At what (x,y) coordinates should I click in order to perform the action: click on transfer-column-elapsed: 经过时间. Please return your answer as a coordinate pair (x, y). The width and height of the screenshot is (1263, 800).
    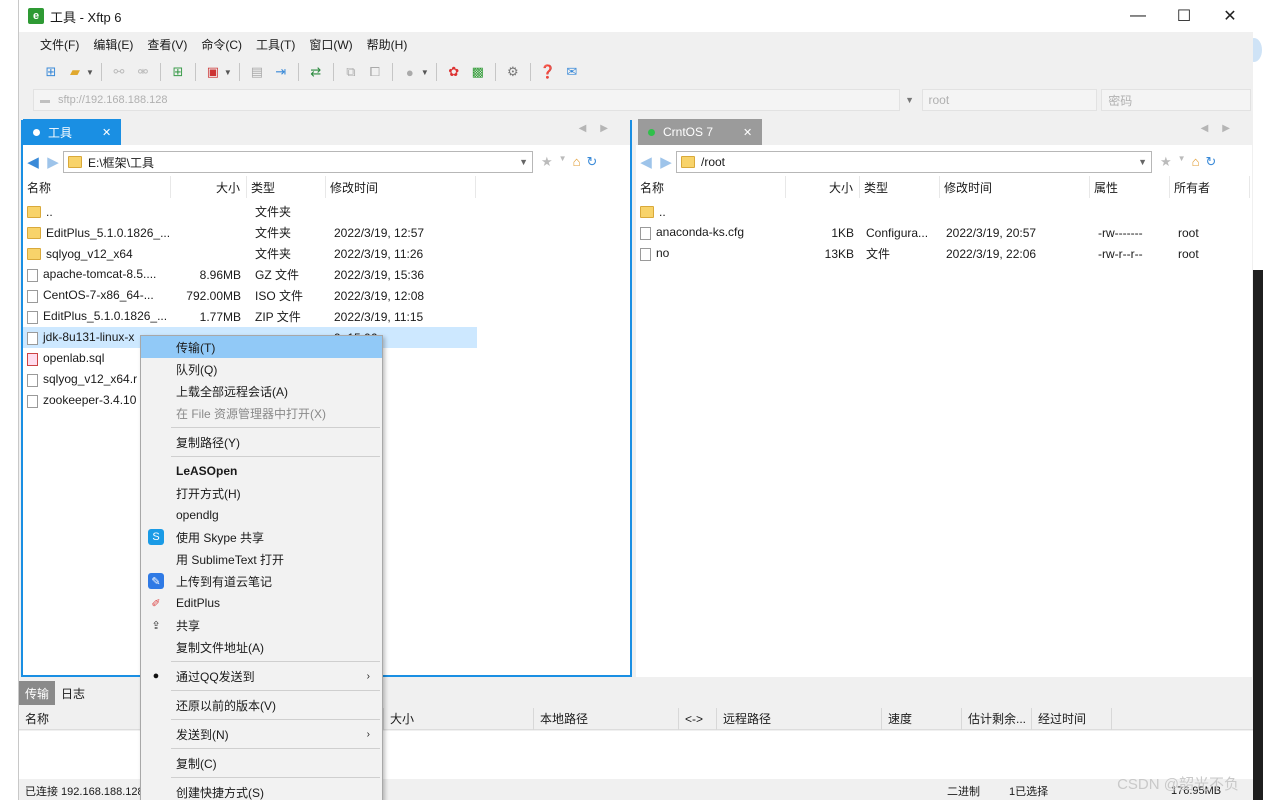
    Looking at the image, I should click on (1072, 718).